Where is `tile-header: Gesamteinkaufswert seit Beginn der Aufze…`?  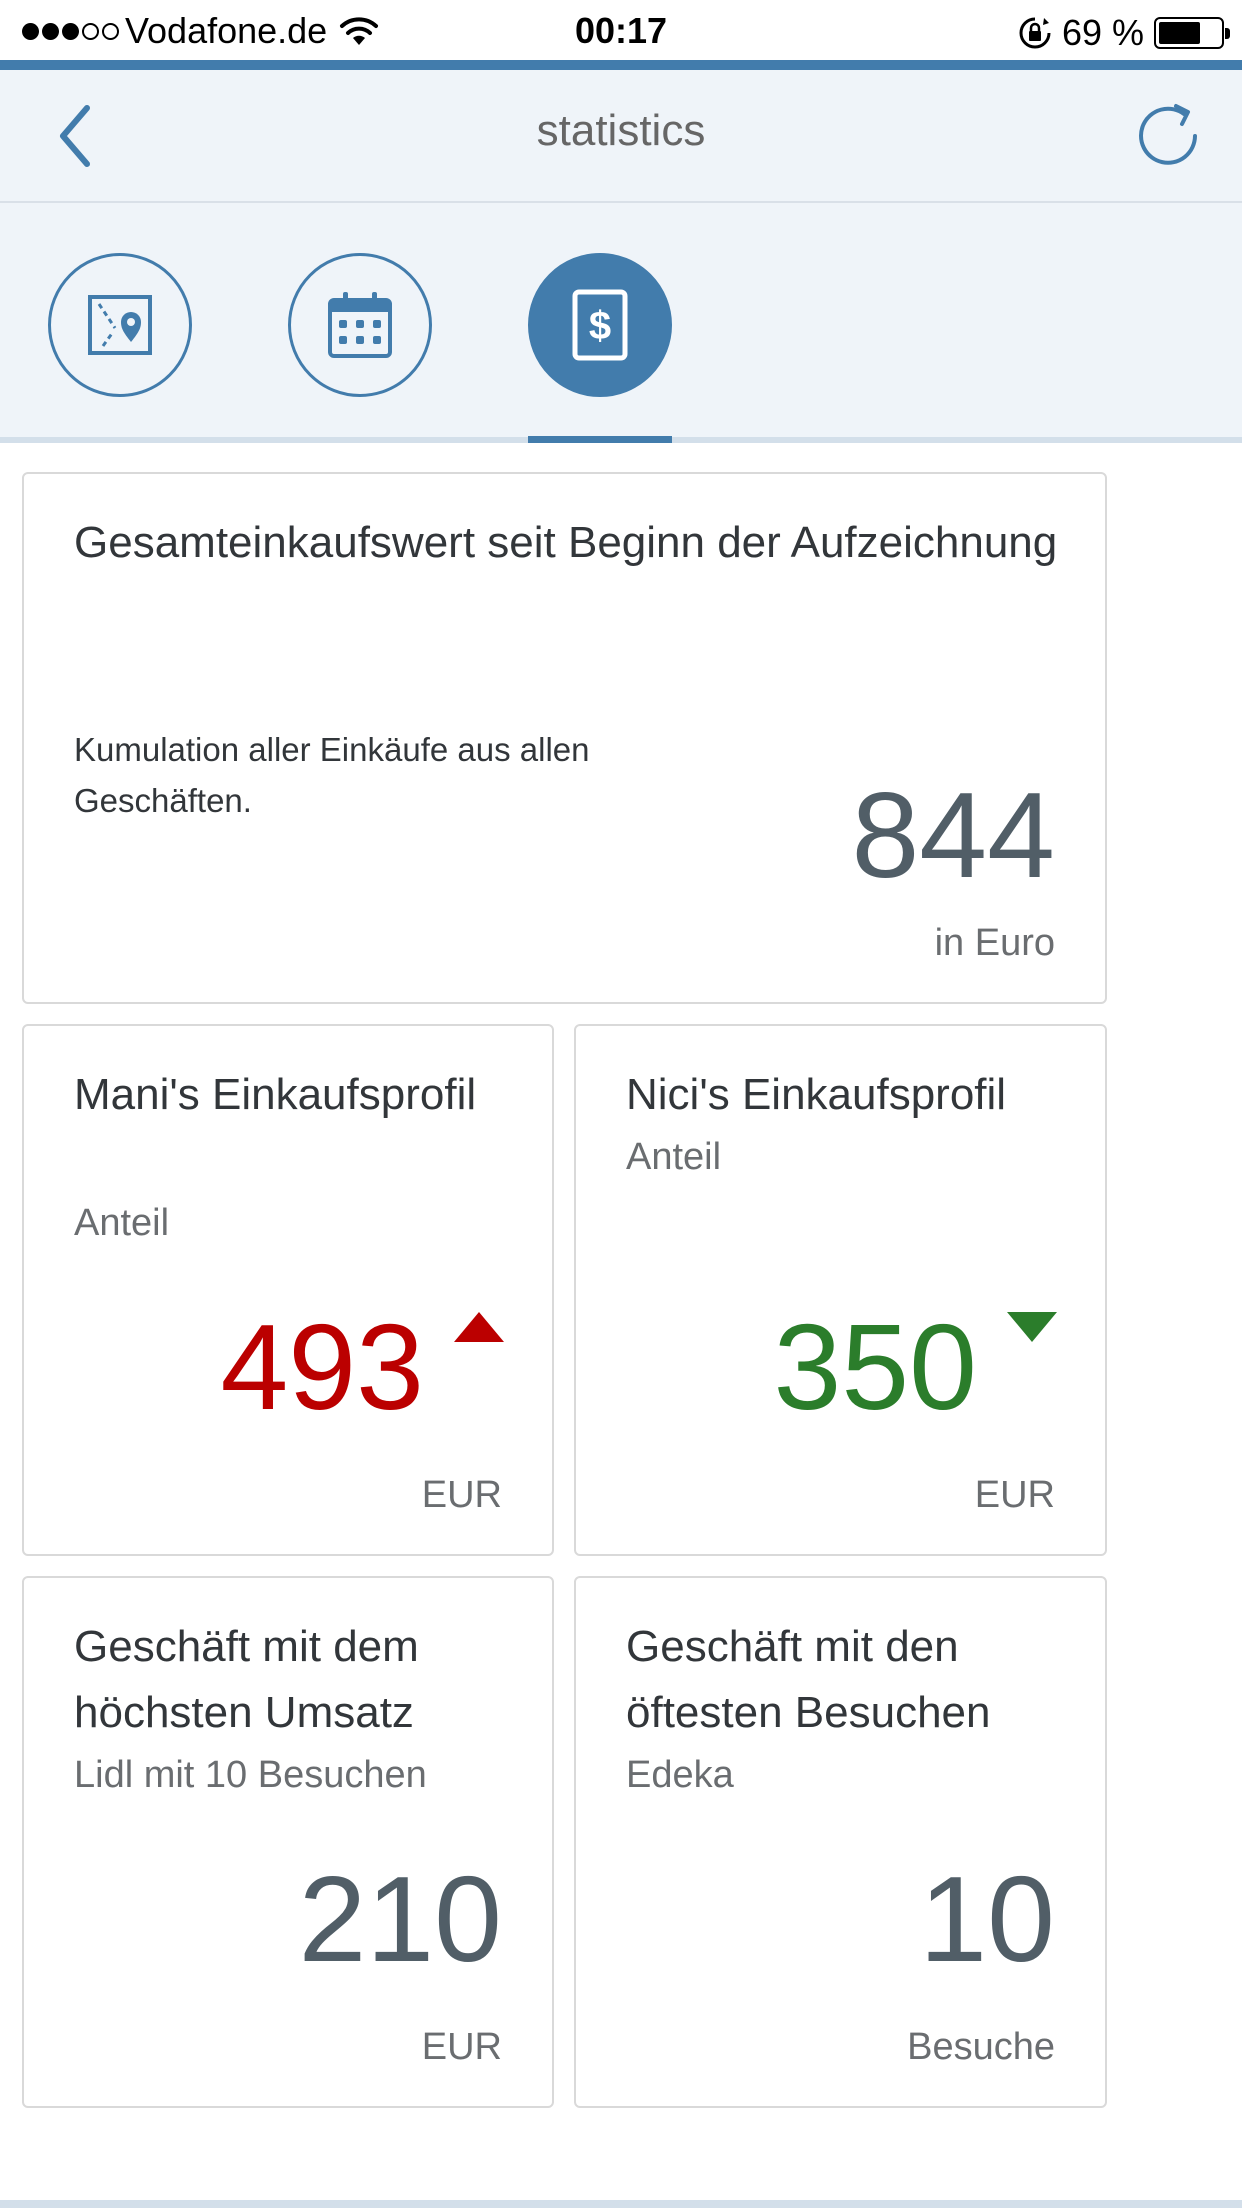
tile-header: Gesamteinkaufswert seit Beginn der Aufze… is located at coordinates (566, 542).